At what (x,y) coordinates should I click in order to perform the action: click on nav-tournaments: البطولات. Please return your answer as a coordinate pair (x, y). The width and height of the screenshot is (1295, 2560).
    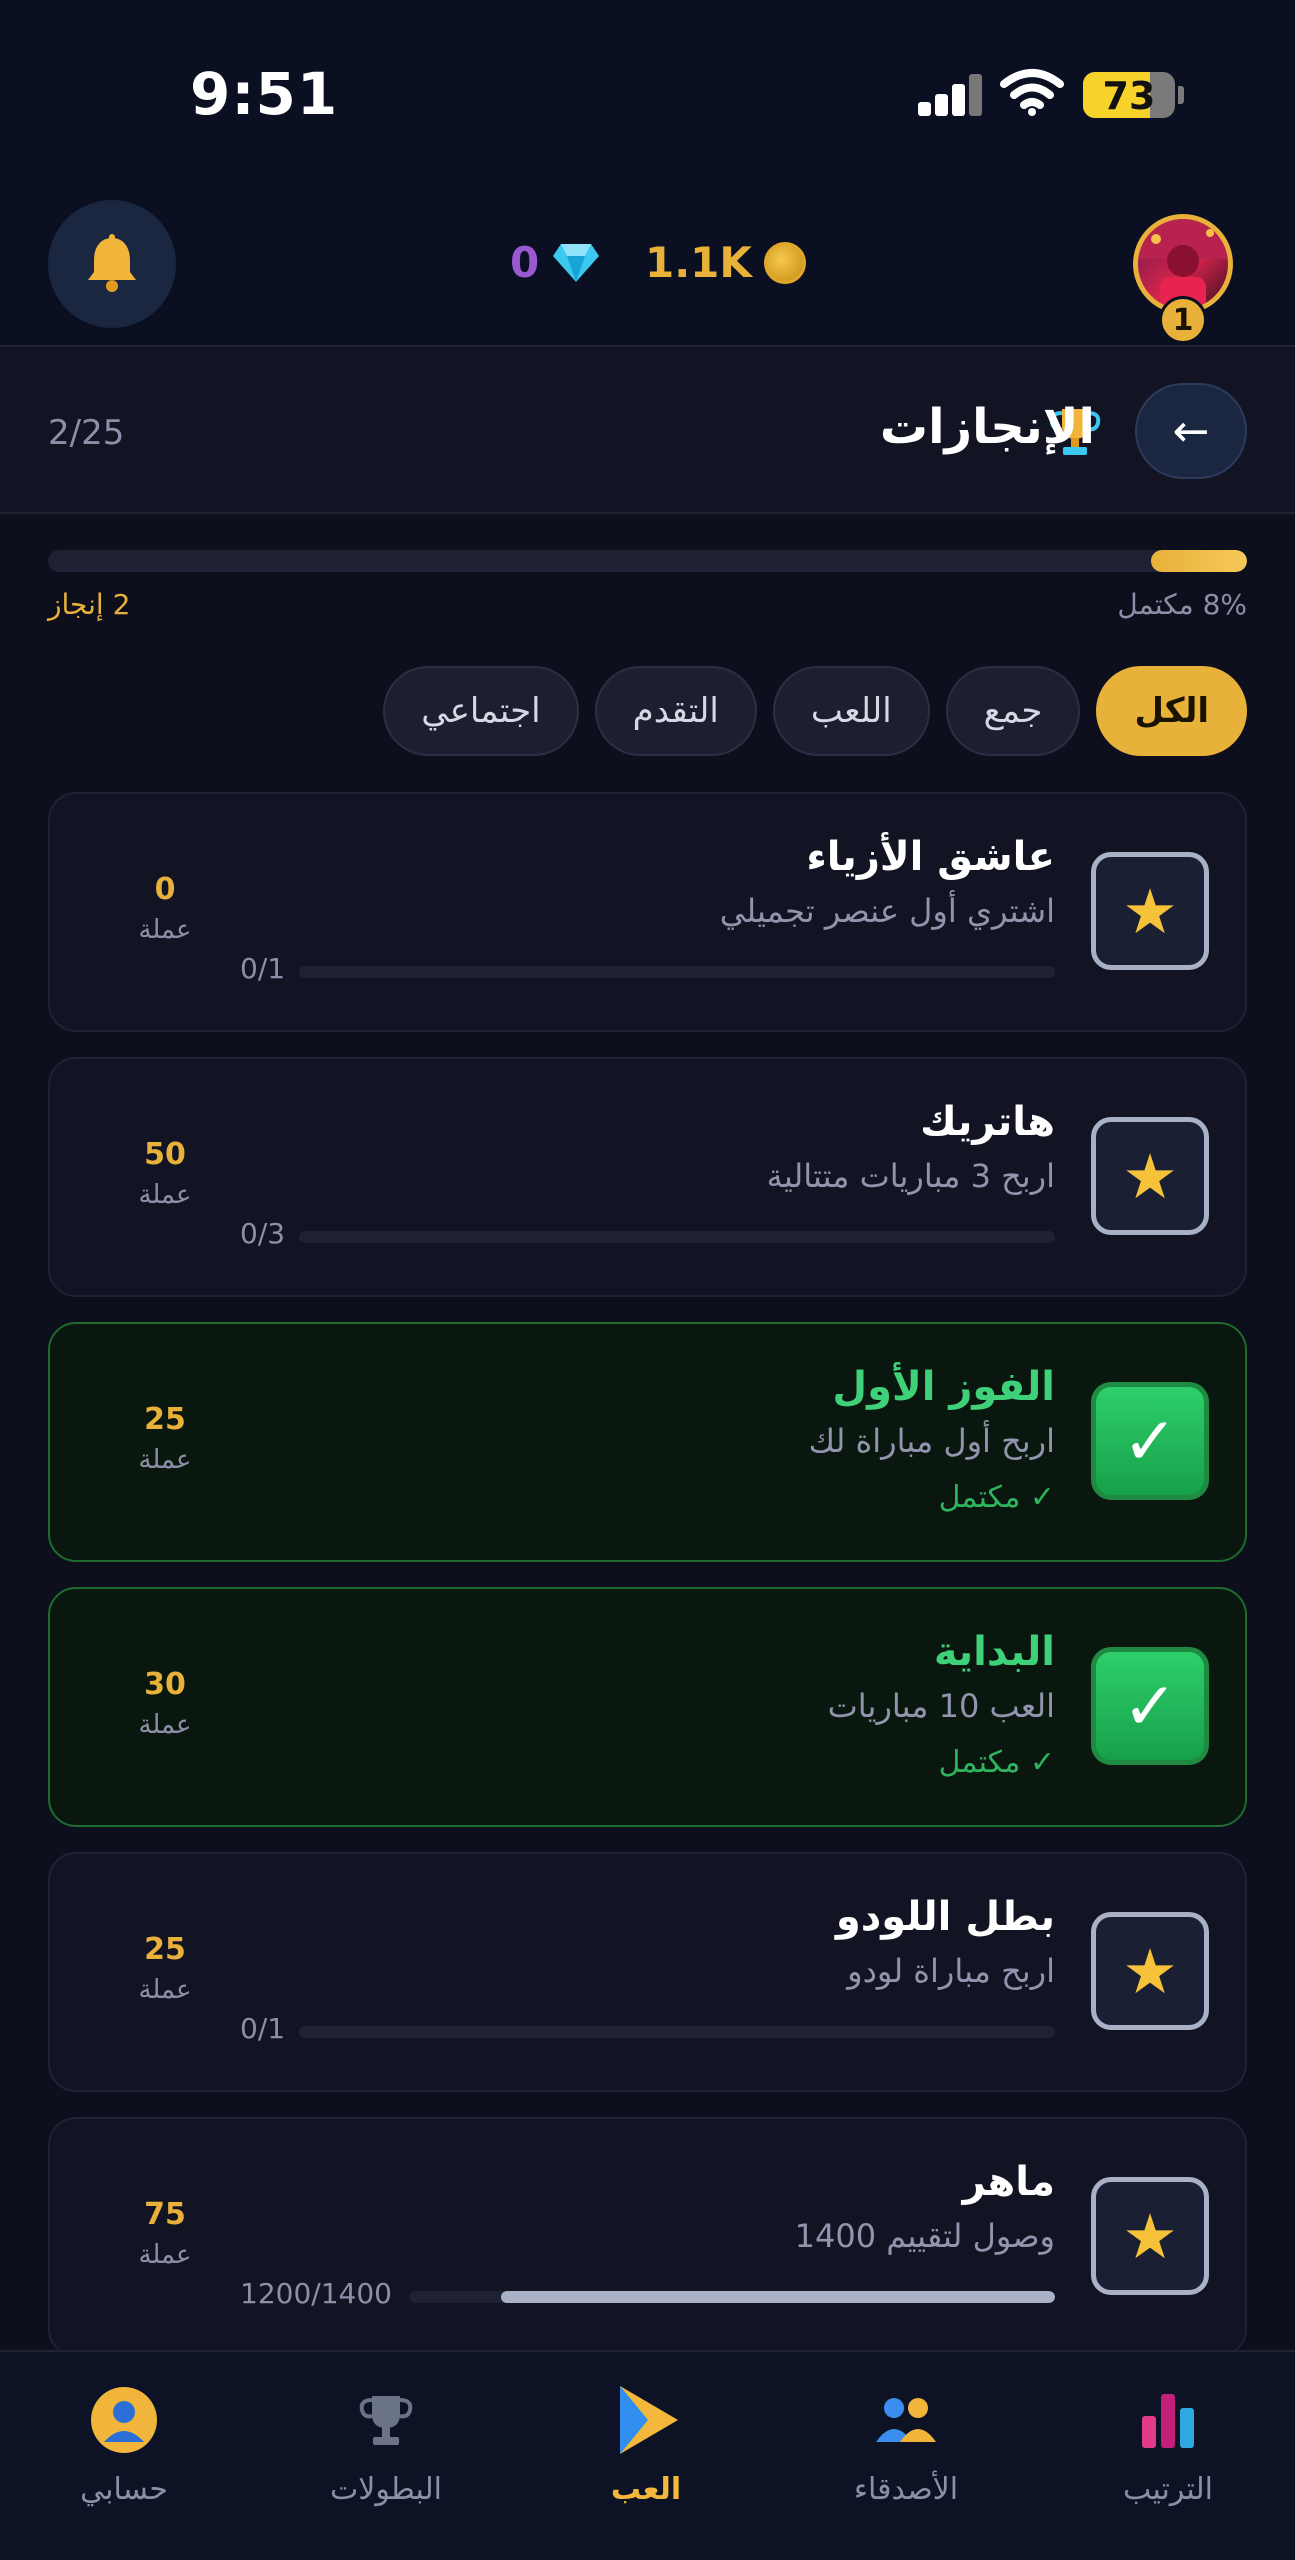
    Looking at the image, I should click on (386, 2443).